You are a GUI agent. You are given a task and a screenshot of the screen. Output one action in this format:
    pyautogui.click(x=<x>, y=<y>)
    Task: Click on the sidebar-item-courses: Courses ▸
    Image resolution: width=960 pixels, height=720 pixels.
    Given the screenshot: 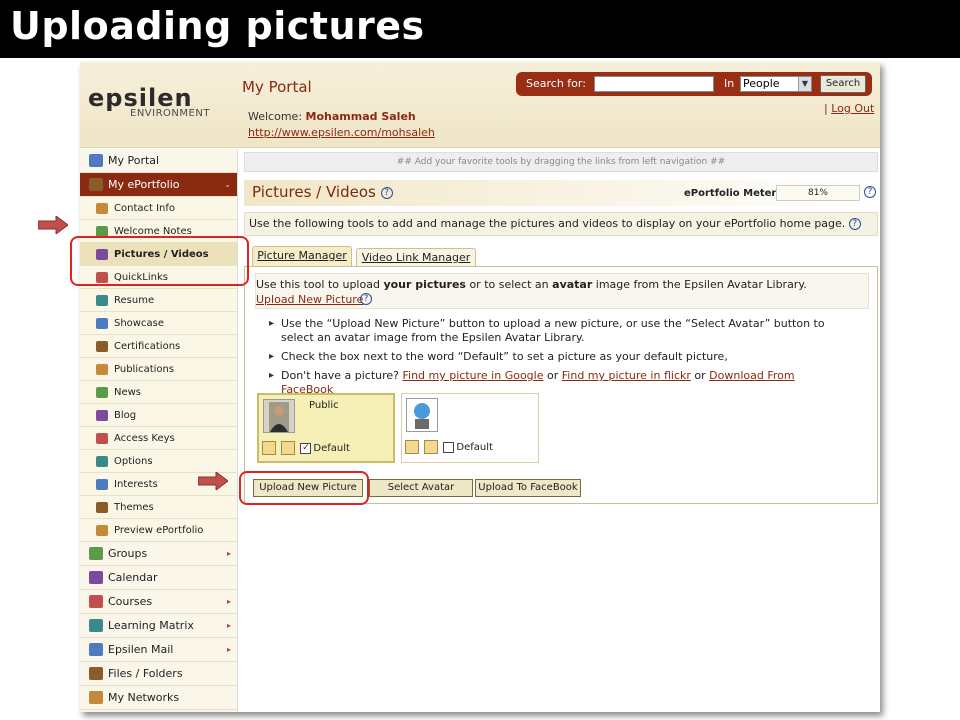 What is the action you would take?
    pyautogui.click(x=158, y=602)
    